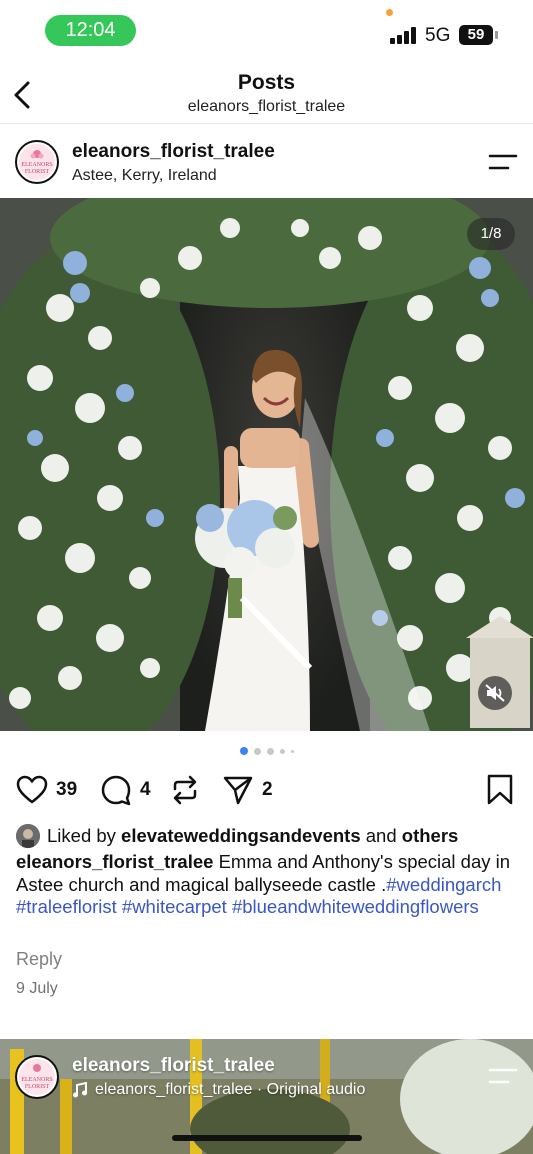  Describe the element at coordinates (66, 790) in the screenshot. I see `likes-count: 39` at that location.